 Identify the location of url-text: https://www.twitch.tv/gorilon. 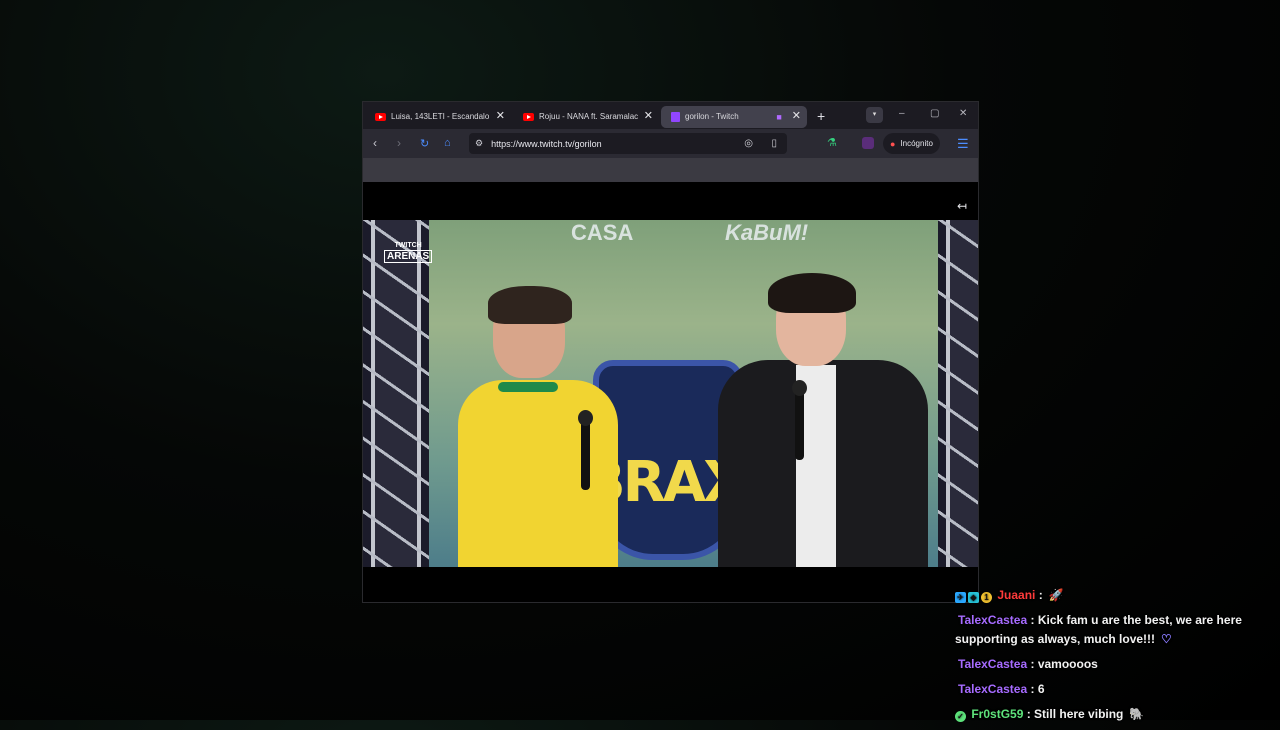
(546, 144).